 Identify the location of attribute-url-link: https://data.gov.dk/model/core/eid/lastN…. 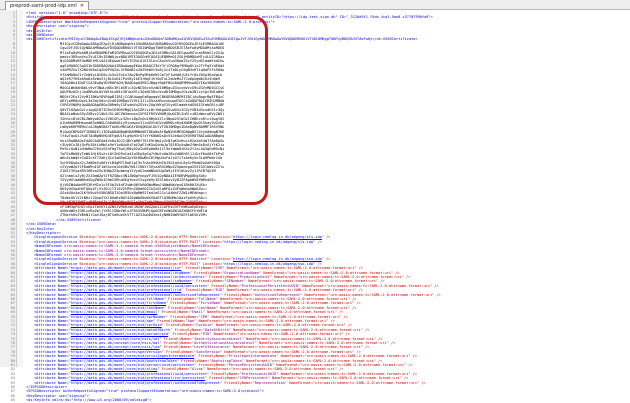
(117, 308).